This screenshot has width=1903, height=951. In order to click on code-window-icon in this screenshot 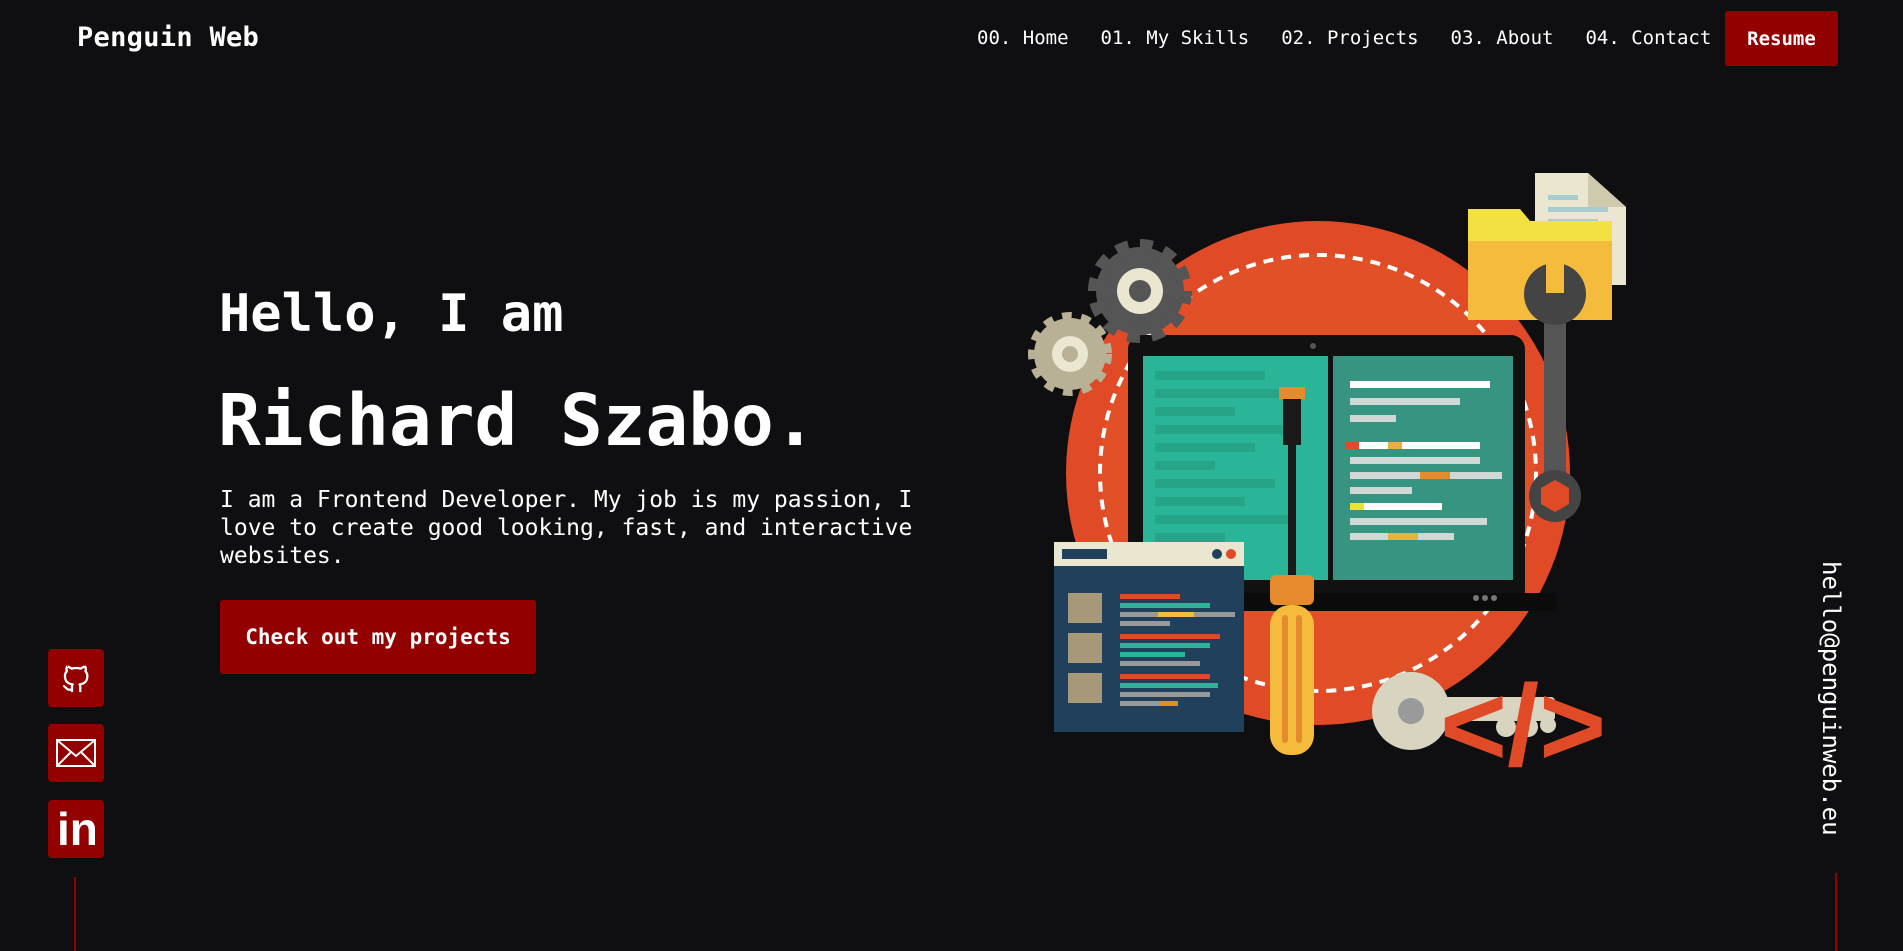, I will do `click(1149, 637)`.